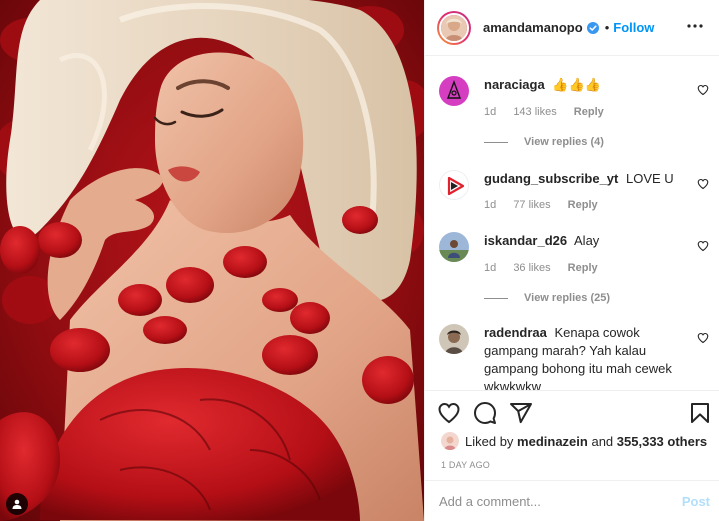 The width and height of the screenshot is (719, 521). What do you see at coordinates (515, 332) in the screenshot?
I see `comment-username: radendraa` at bounding box center [515, 332].